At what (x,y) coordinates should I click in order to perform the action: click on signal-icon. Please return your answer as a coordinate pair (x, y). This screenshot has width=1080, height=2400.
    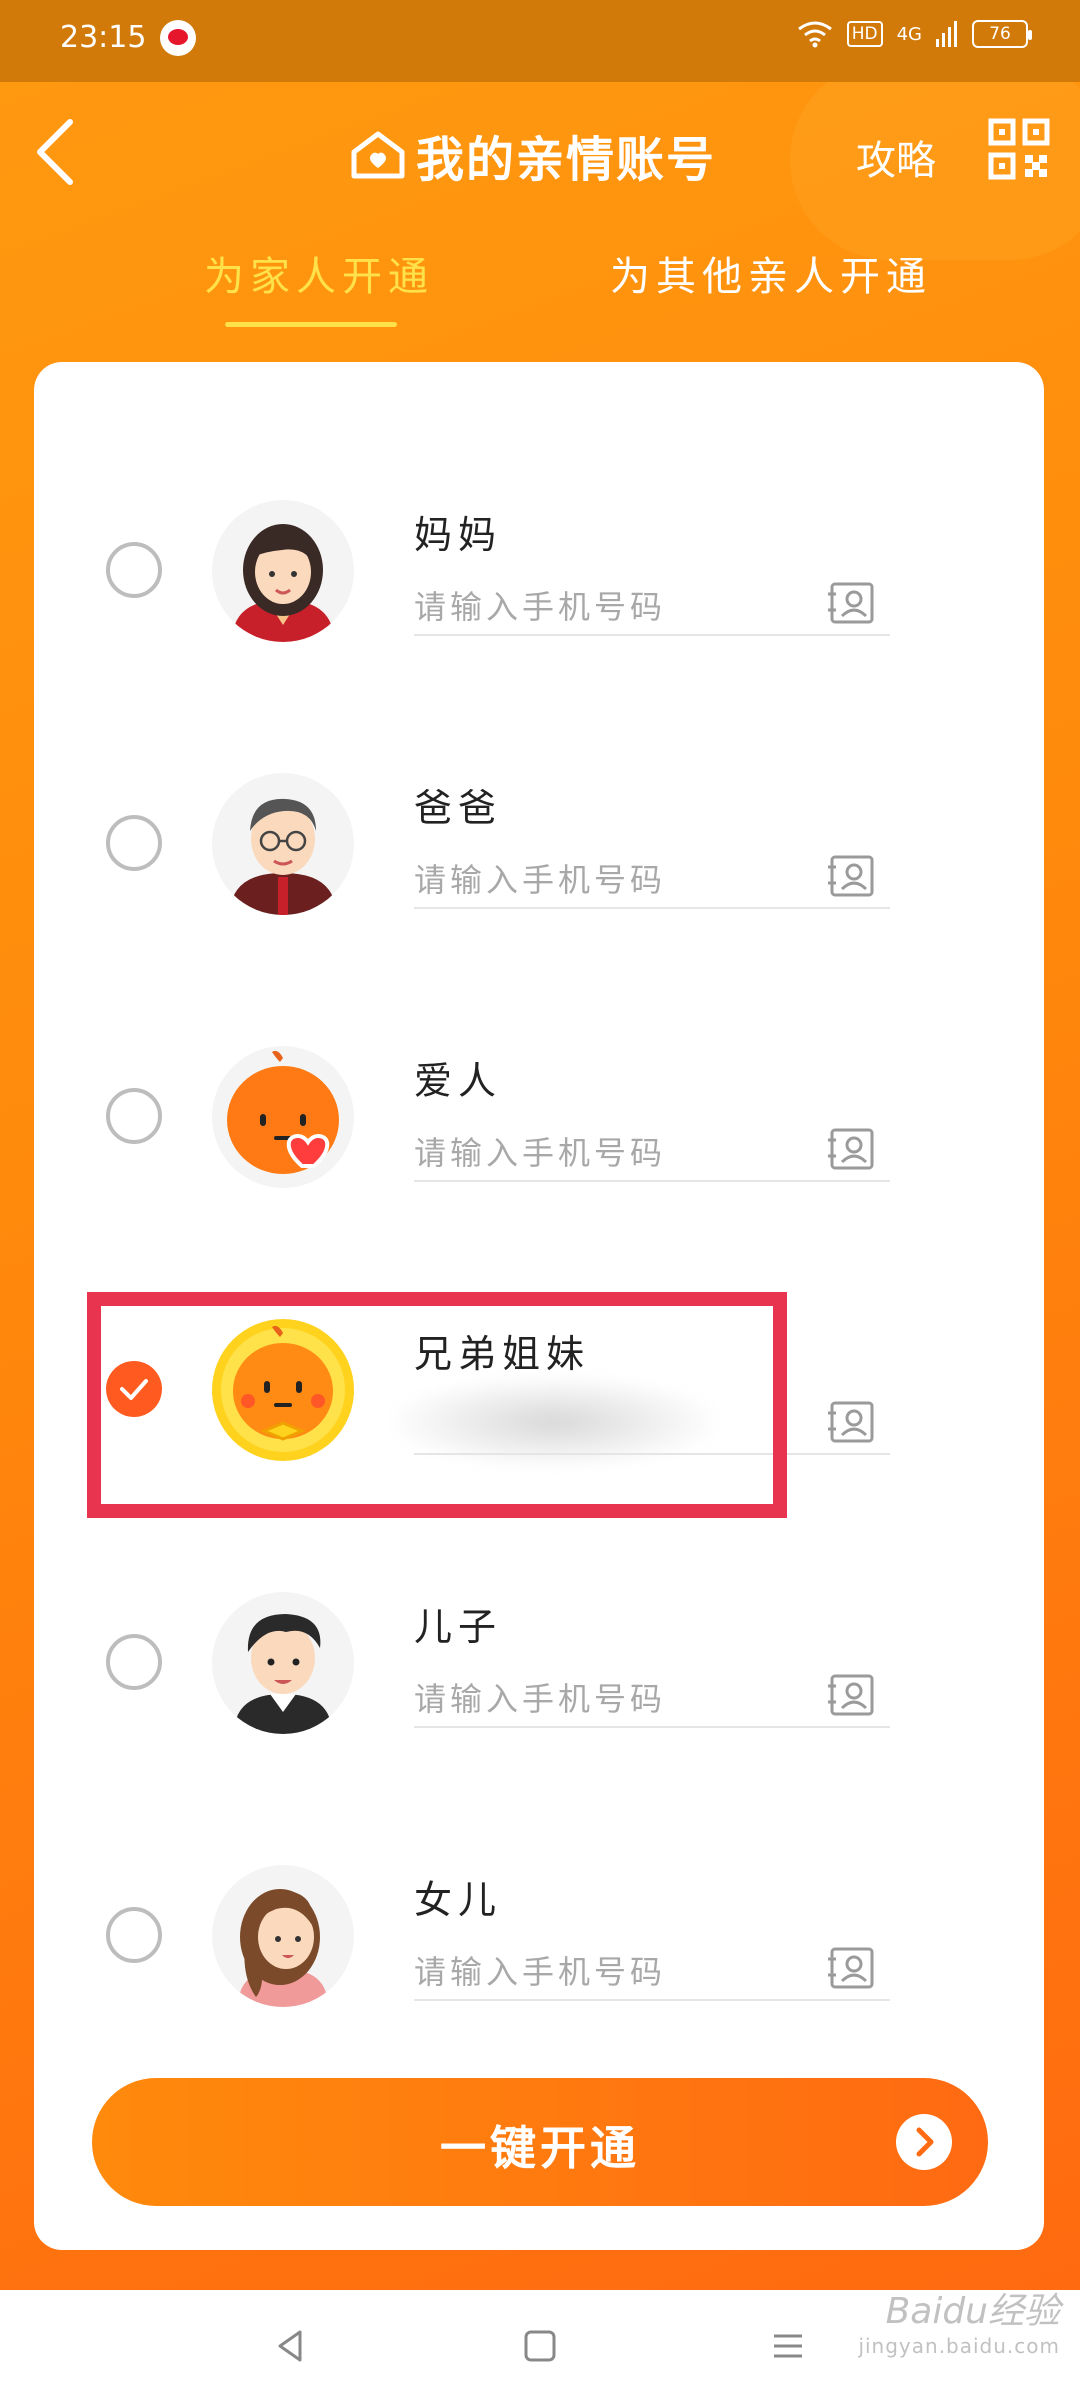
    Looking at the image, I should click on (946, 34).